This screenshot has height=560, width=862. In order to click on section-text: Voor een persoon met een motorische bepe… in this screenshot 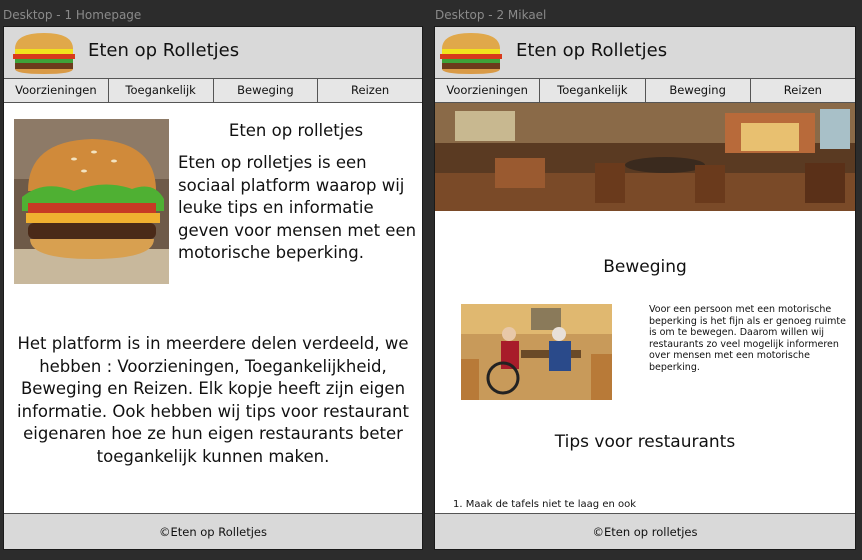, I will do `click(747, 338)`.